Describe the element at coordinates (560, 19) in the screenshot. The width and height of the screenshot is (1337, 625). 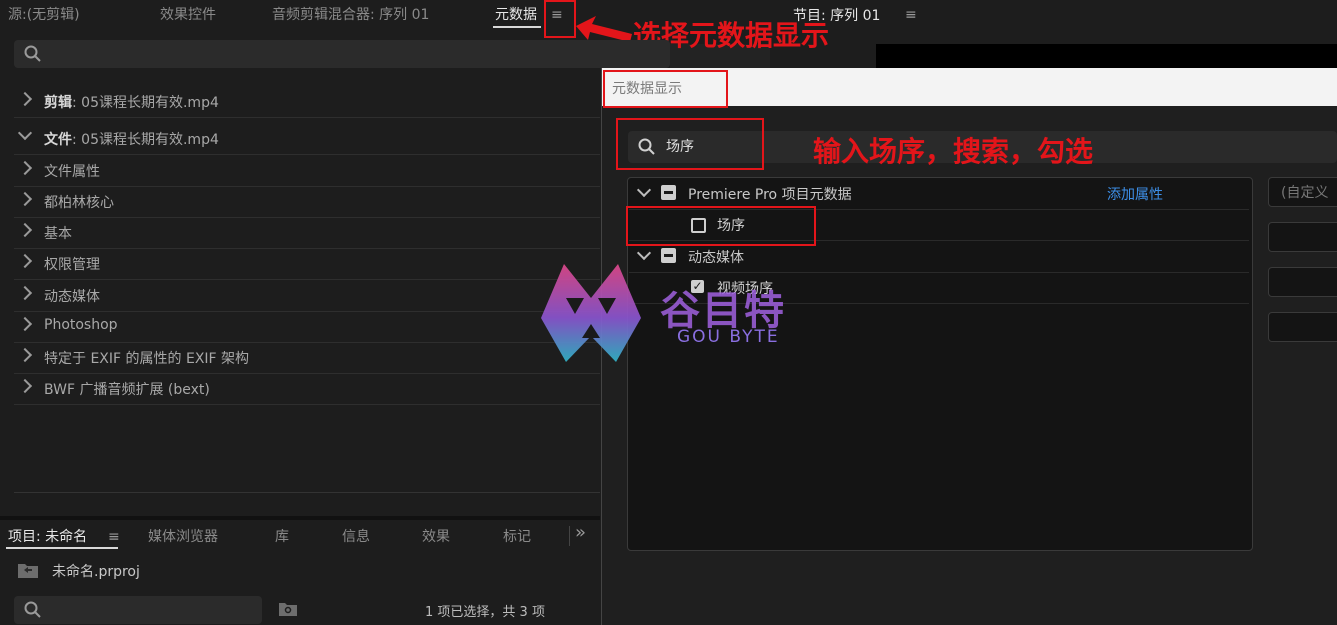
I see `highlight-panel-menu` at that location.